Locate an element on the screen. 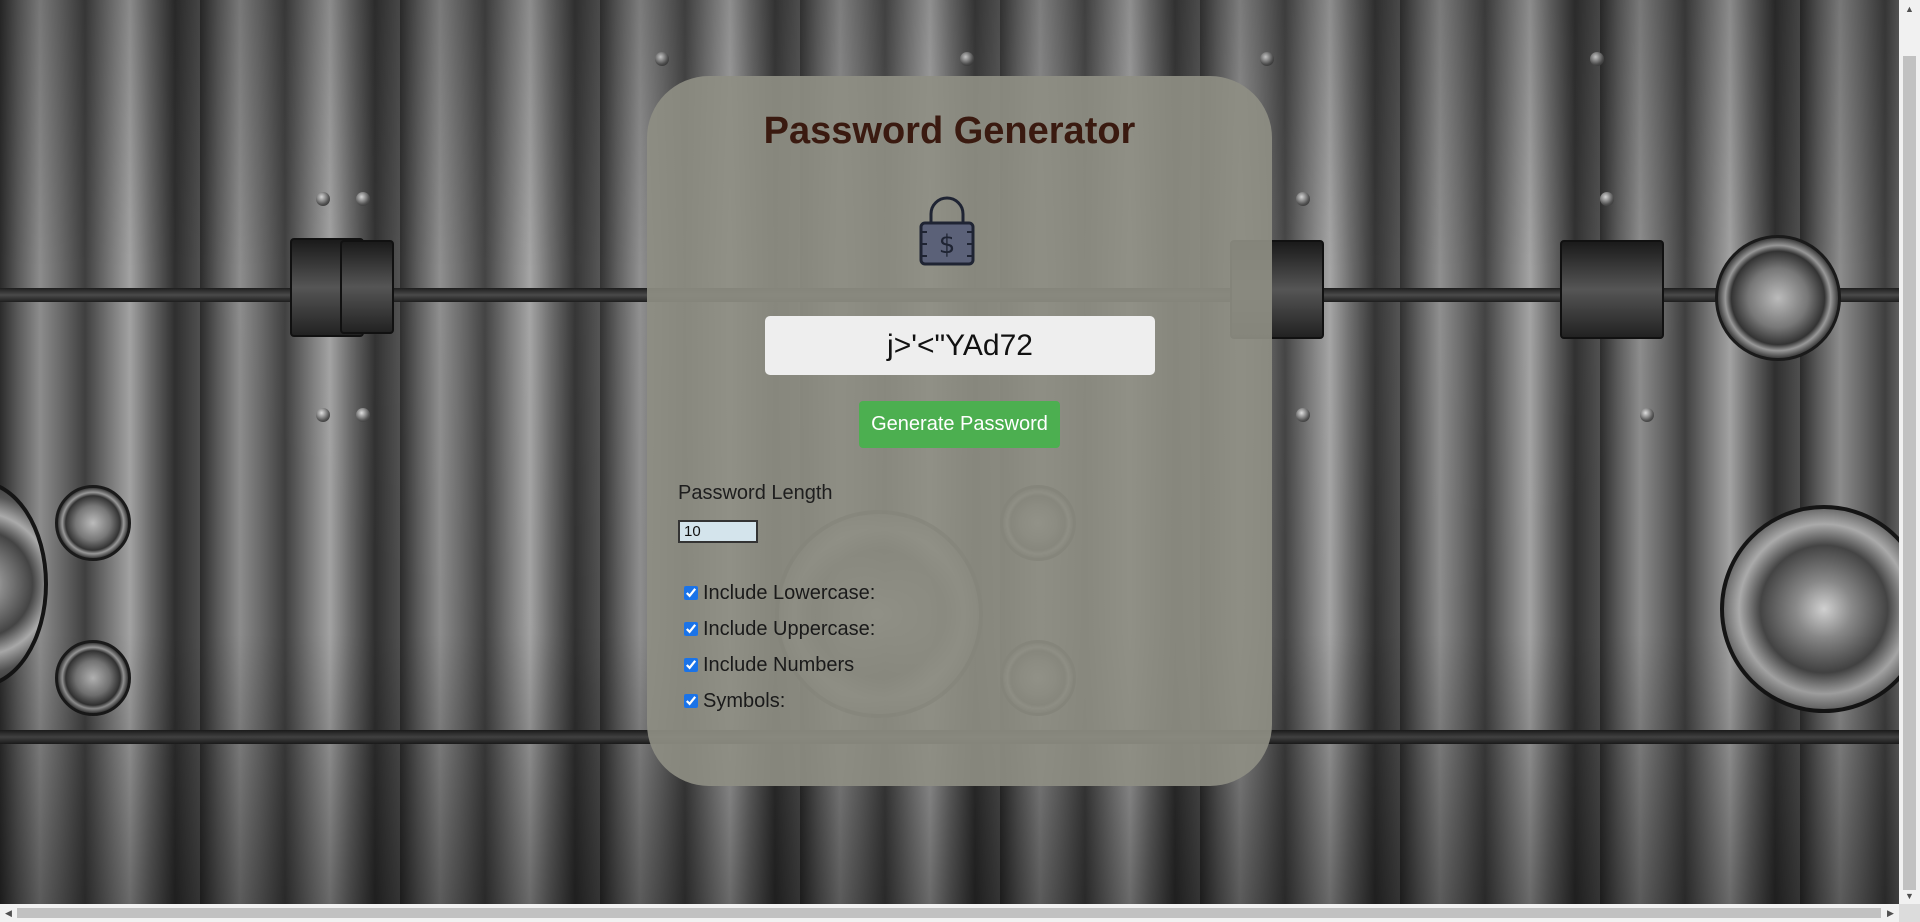 This screenshot has width=1920, height=922. padlock-dollar-icon: $ is located at coordinates (947, 230).